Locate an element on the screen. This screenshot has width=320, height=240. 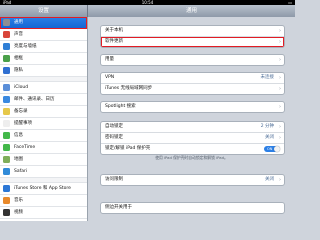
row-usage: 用量 › is located at coordinates (192, 60).